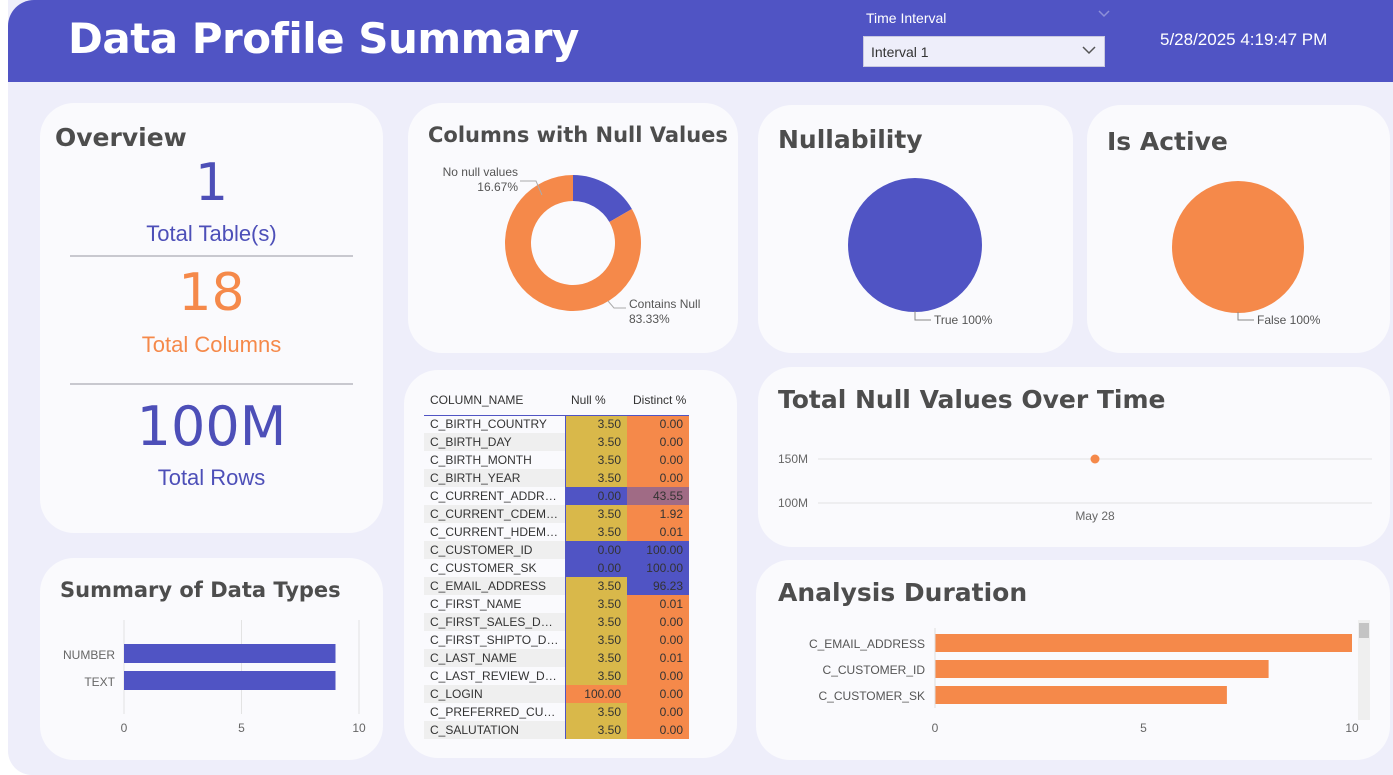 This screenshot has height=775, width=1393. I want to click on table-row: C_PREFERRED_CUST_F...3.500.00, so click(556, 712).